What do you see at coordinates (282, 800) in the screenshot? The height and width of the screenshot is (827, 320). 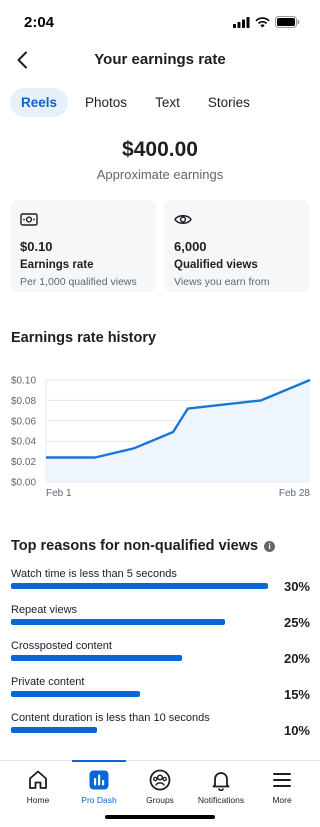 I see `nav-more-label: More` at bounding box center [282, 800].